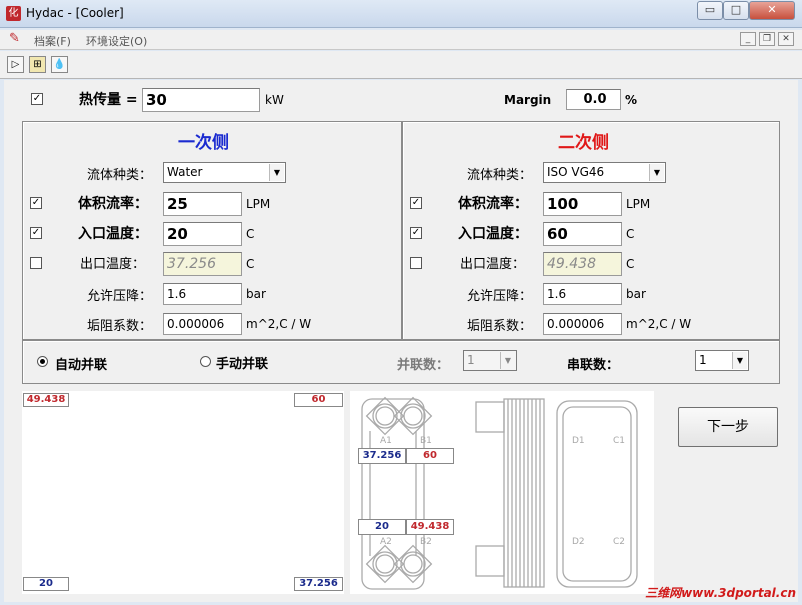  I want to click on maximize-button: □, so click(736, 10).